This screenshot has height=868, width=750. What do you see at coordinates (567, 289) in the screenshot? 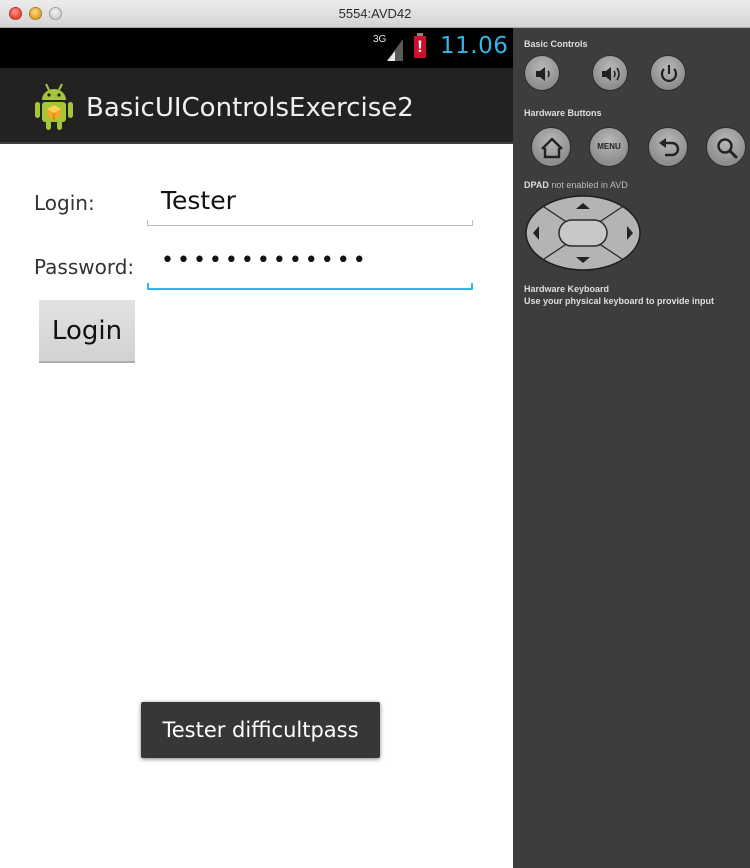
I see `hardware-keyboard-label: Hardware Keyboard` at bounding box center [567, 289].